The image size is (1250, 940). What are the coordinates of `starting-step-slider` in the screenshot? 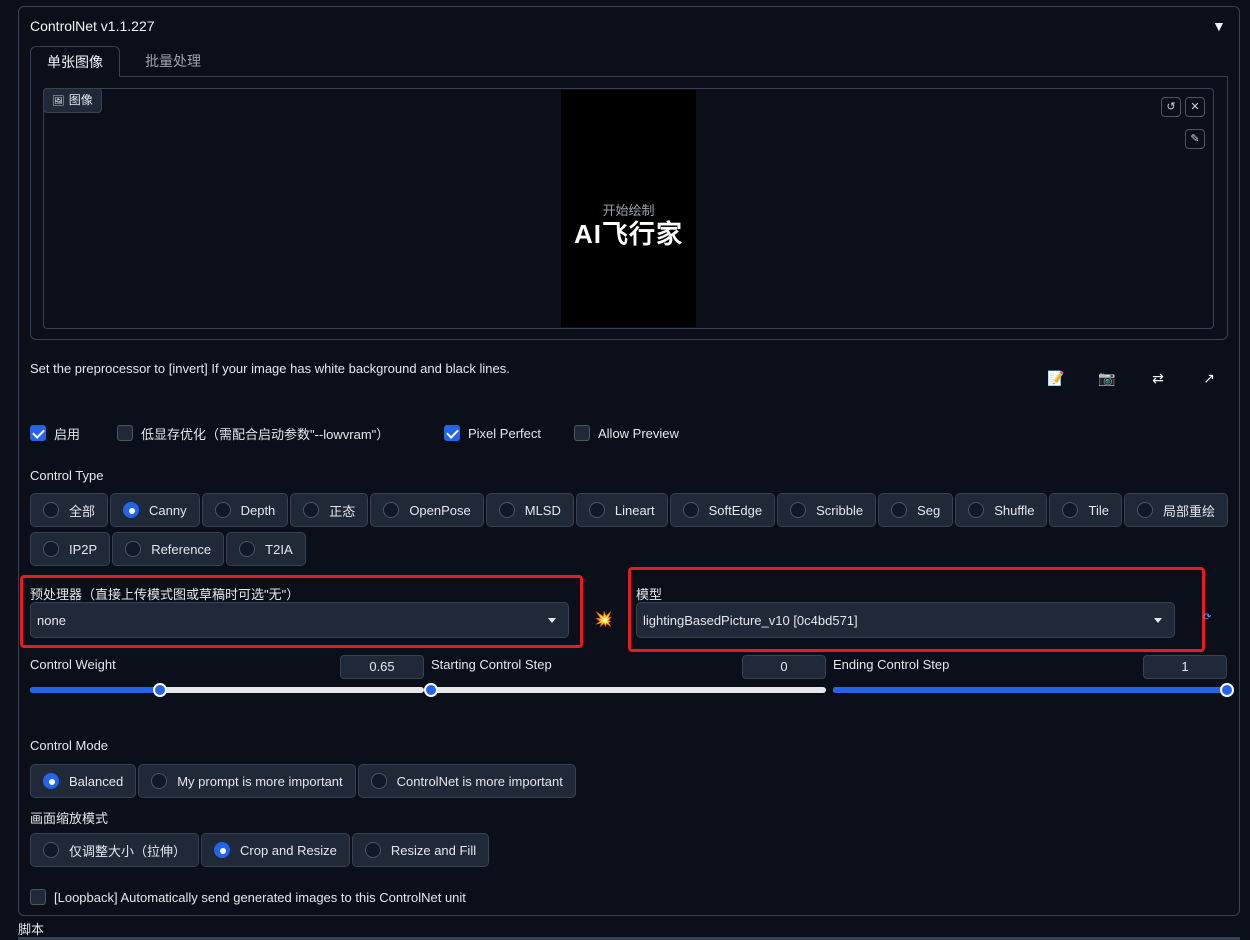 It's located at (625, 690).